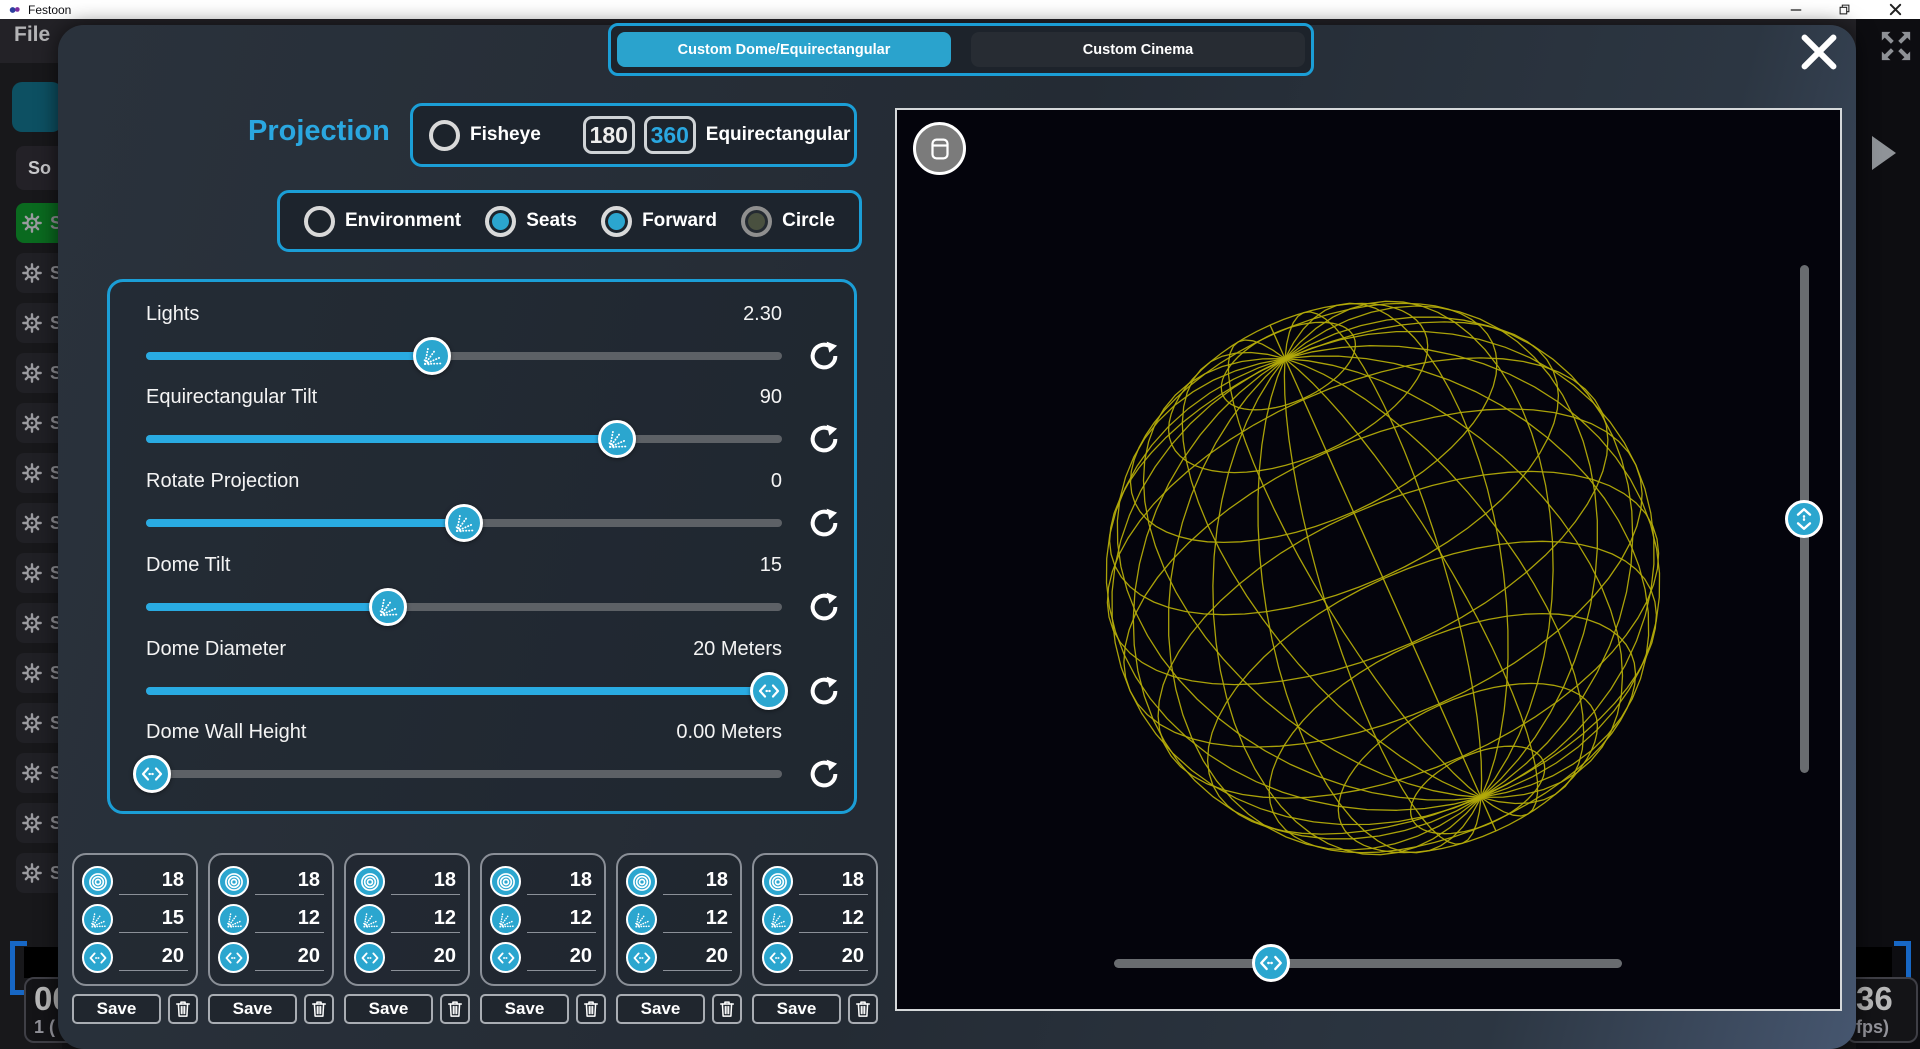 This screenshot has height=1049, width=1920. Describe the element at coordinates (641, 919) in the screenshot. I see `tilt-fan-icon` at that location.